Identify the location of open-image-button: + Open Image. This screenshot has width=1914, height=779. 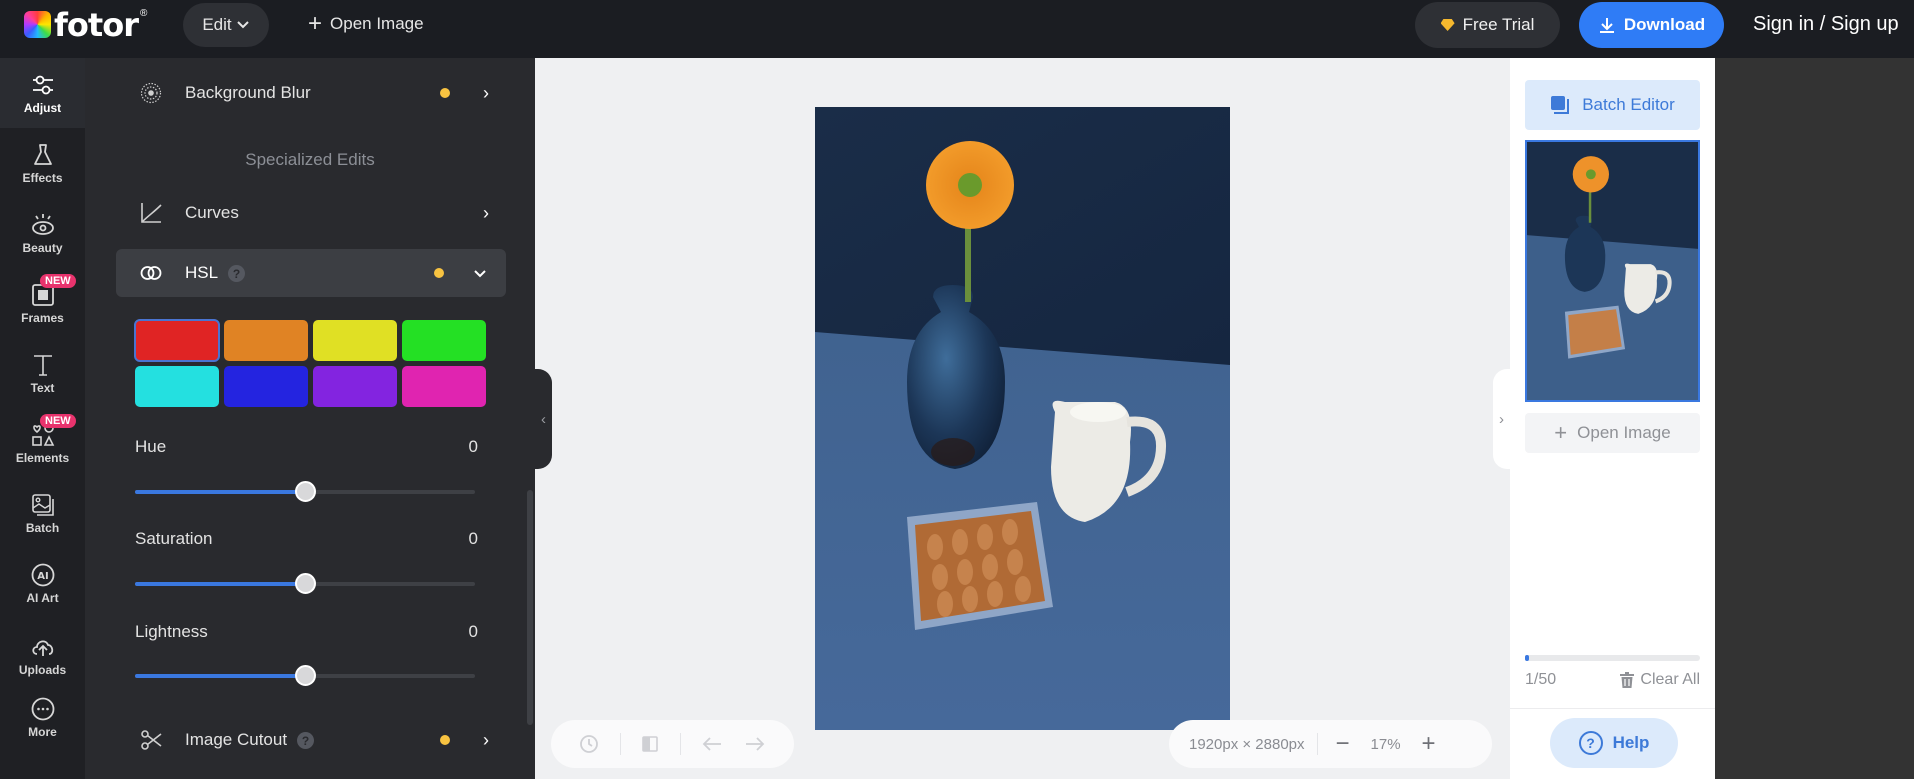
(366, 24).